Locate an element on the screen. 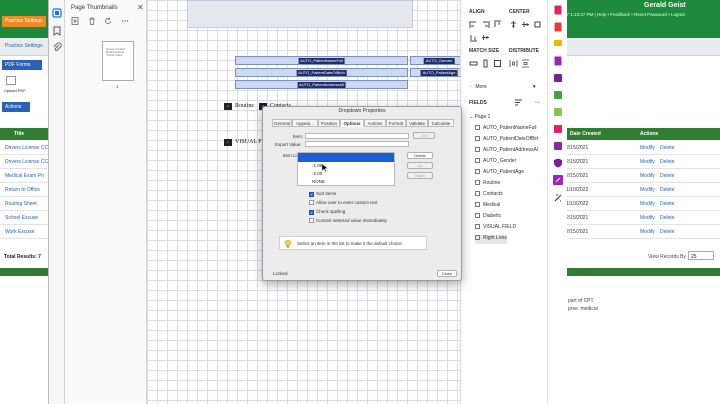  distribute-horizontal-icon is located at coordinates (513, 63).